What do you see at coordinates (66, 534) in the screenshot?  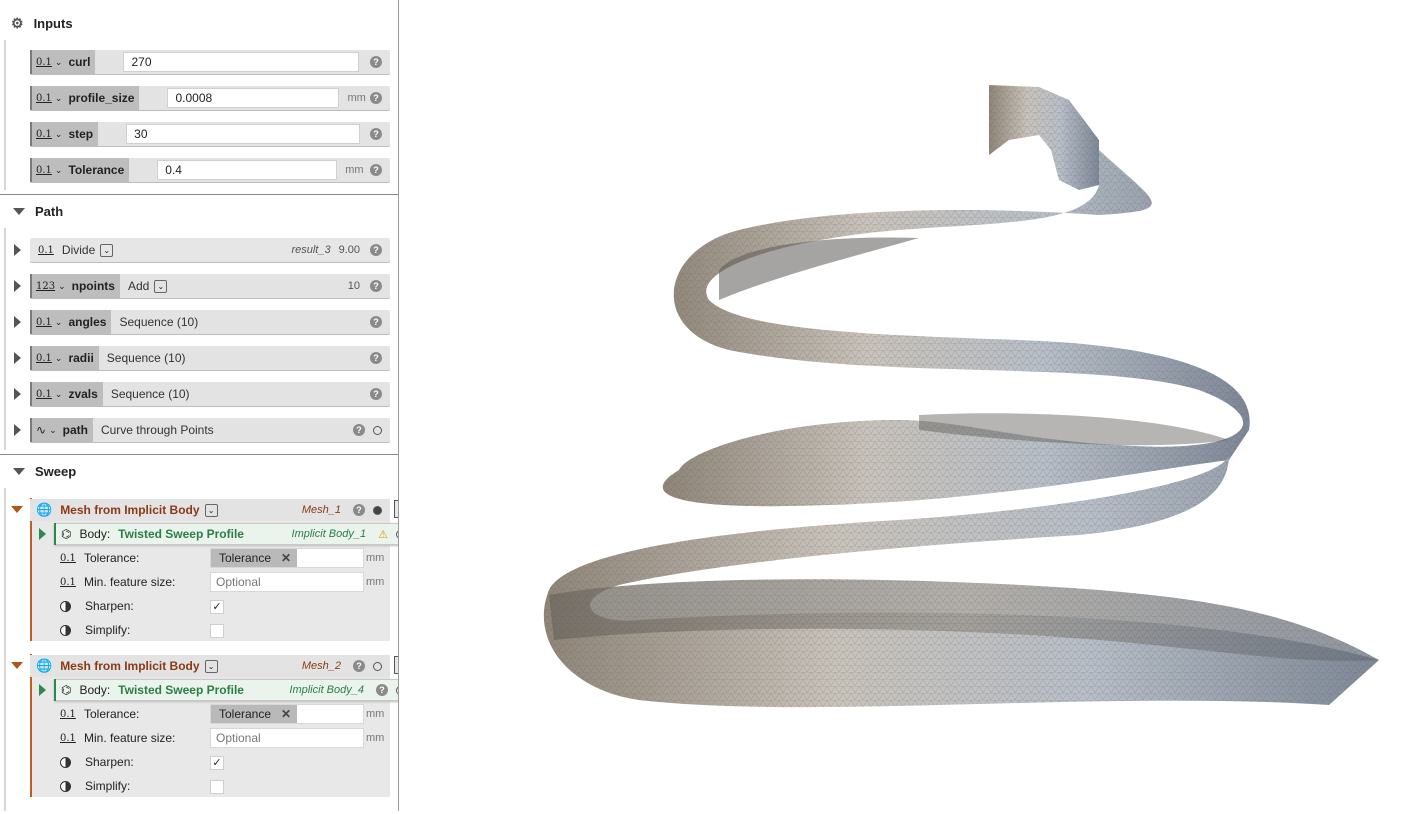 I see `implicit-body-icon: ⌬` at bounding box center [66, 534].